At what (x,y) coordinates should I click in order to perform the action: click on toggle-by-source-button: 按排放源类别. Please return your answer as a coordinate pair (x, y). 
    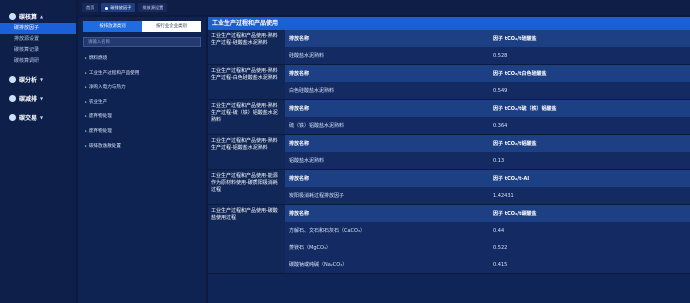
    Looking at the image, I should click on (112, 26).